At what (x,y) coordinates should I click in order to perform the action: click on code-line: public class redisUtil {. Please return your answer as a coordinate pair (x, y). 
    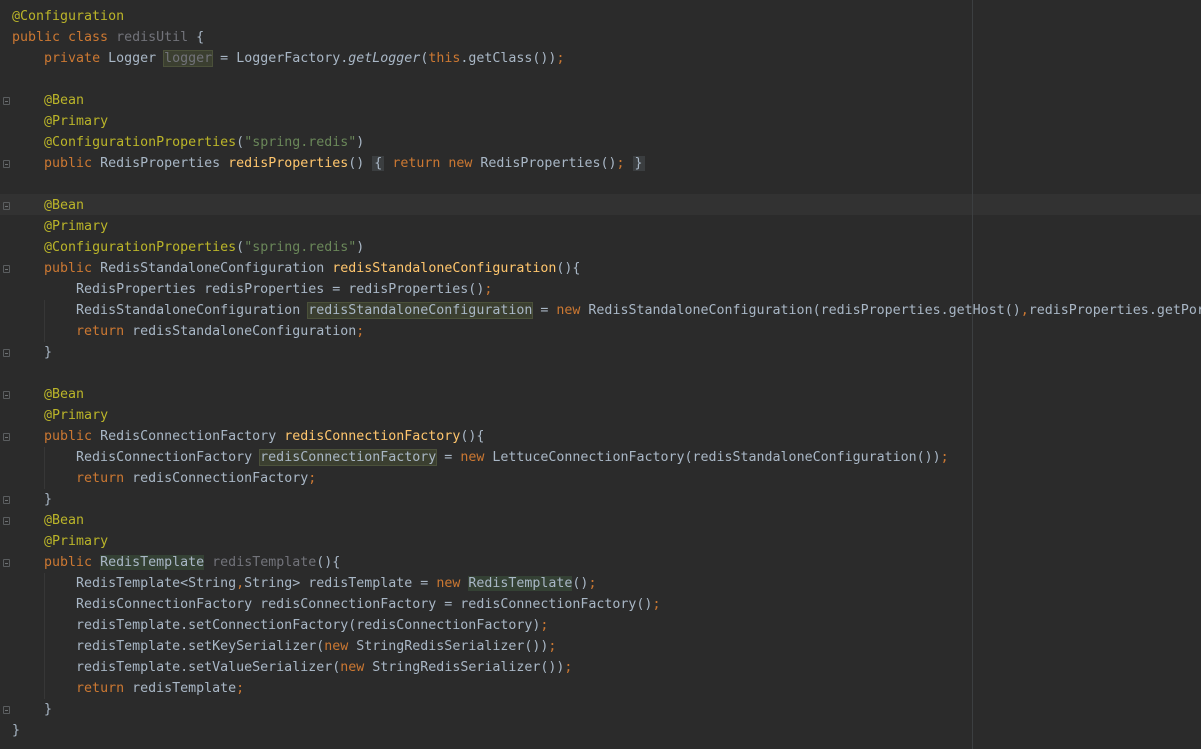
    Looking at the image, I should click on (606, 37).